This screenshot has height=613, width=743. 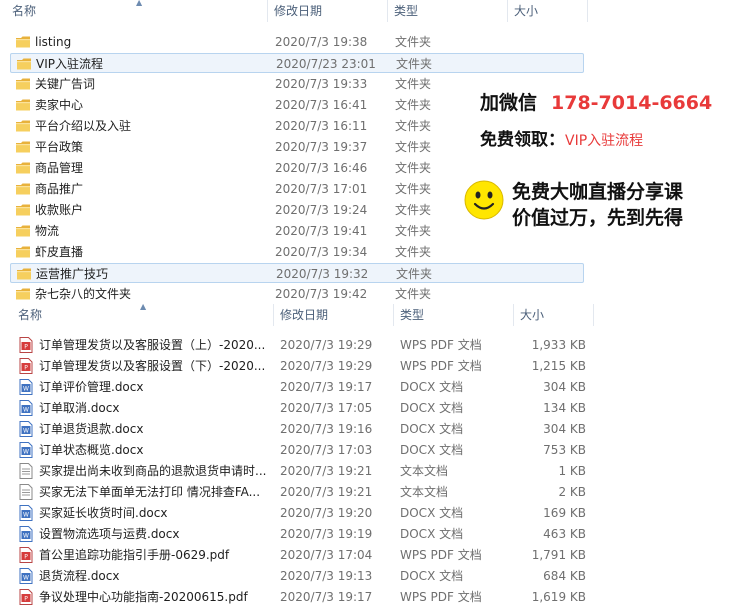 I want to click on file-date: 2020/7/3 17:03, so click(x=326, y=450).